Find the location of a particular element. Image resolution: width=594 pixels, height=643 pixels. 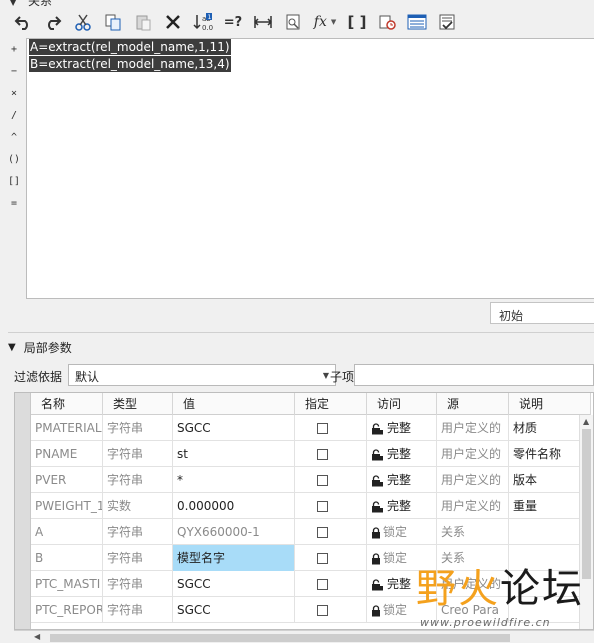

column-header-value: 值 is located at coordinates (234, 404).